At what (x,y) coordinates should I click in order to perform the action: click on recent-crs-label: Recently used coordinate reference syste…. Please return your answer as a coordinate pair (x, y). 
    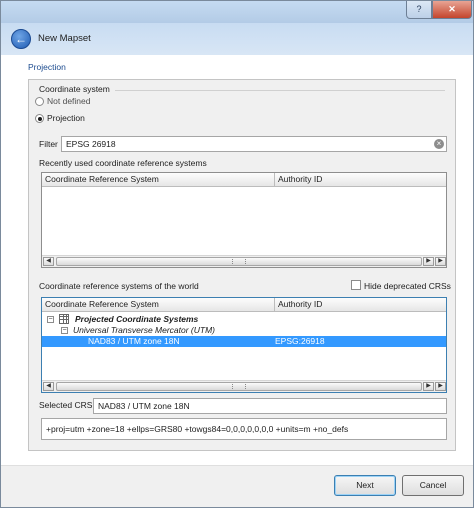
    Looking at the image, I should click on (123, 163).